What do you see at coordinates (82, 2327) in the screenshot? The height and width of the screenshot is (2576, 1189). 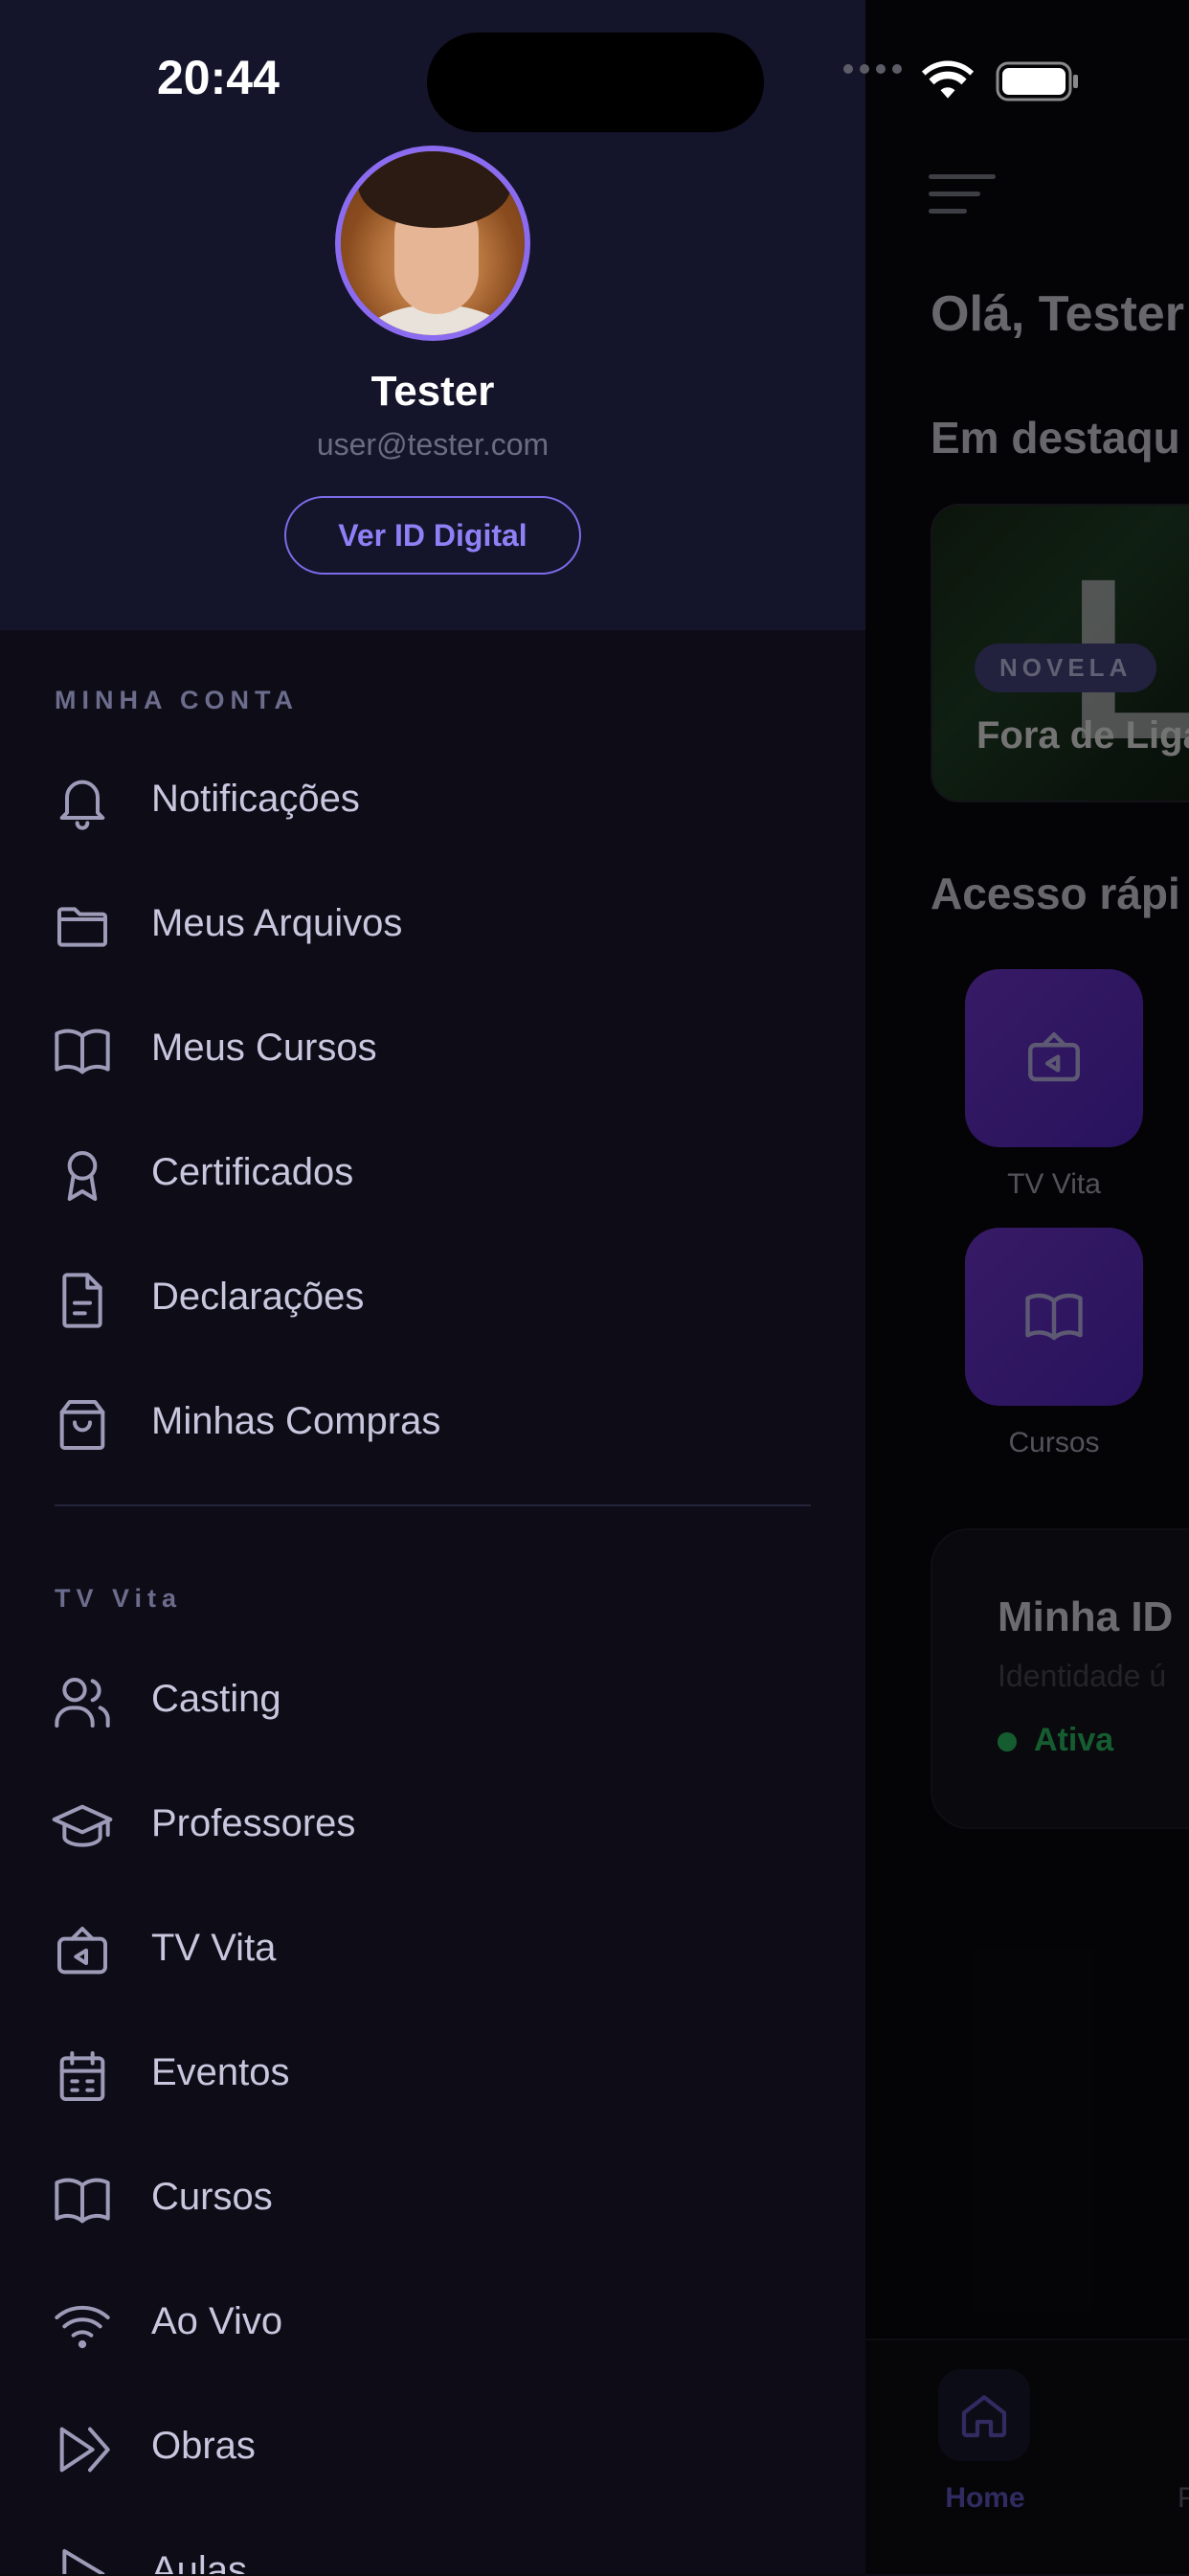 I see `wifi-icon` at bounding box center [82, 2327].